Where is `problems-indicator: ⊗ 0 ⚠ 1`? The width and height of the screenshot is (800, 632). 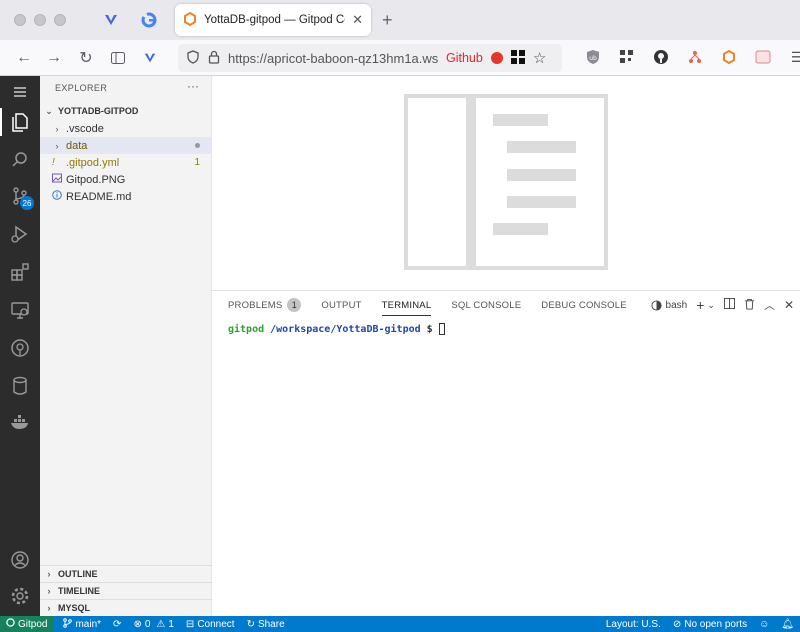
problems-indicator: ⊗ 0 ⚠ 1 is located at coordinates (153, 624).